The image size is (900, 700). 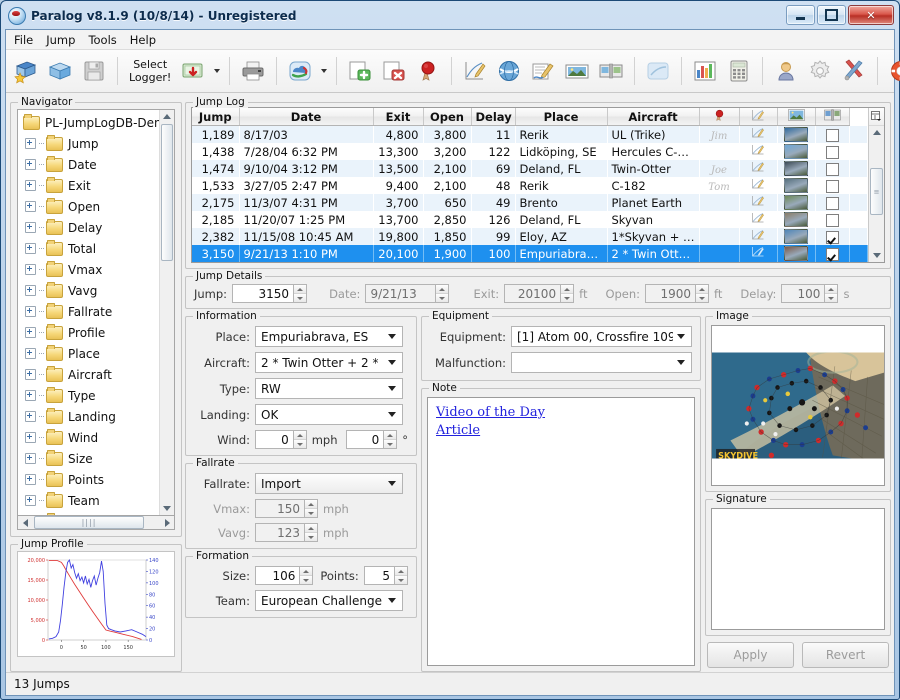 I want to click on size-stepper, so click(x=307, y=575).